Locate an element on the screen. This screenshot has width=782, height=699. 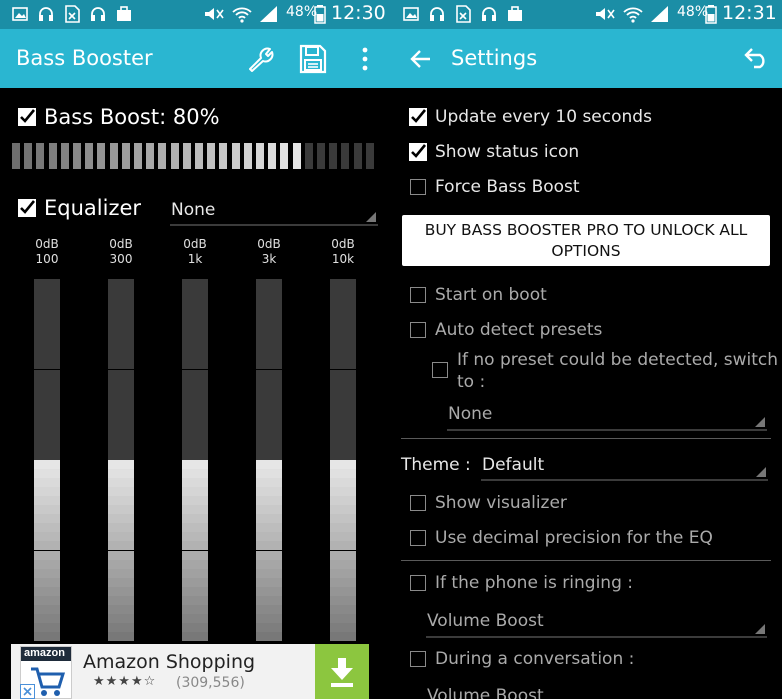
auto-detect-checkbox is located at coordinates (418, 330).